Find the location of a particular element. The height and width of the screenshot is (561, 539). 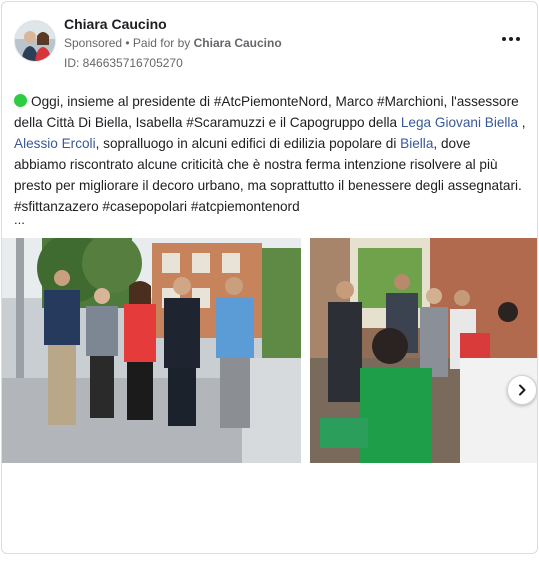

mention-alessio-ercoli: Alessio Ercoli is located at coordinates (55, 143).